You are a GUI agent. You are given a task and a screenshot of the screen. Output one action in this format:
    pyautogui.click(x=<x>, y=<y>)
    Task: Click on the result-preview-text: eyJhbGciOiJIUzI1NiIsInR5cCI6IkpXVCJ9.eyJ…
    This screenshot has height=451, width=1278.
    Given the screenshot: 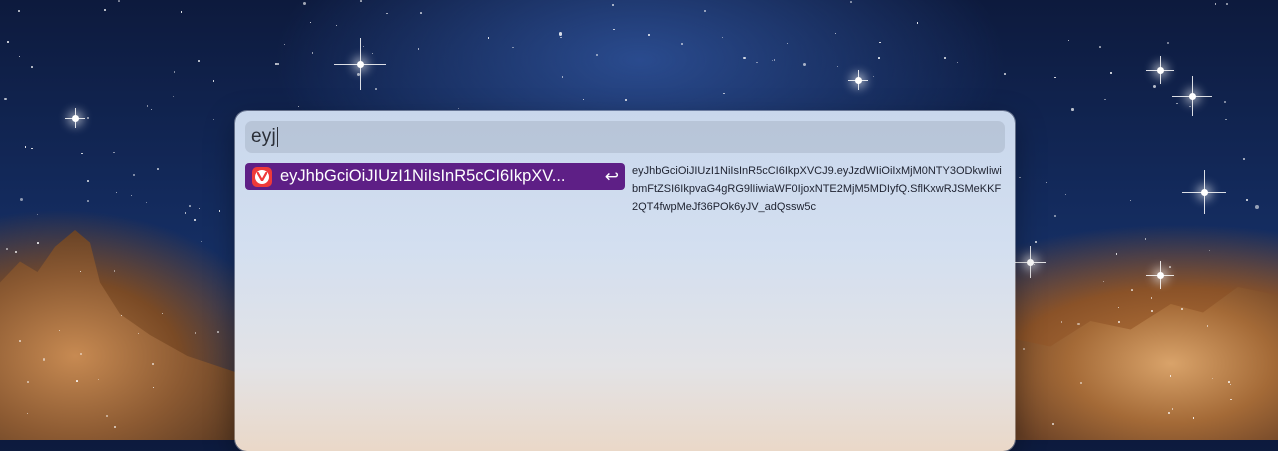 What is the action you would take?
    pyautogui.click(x=817, y=189)
    